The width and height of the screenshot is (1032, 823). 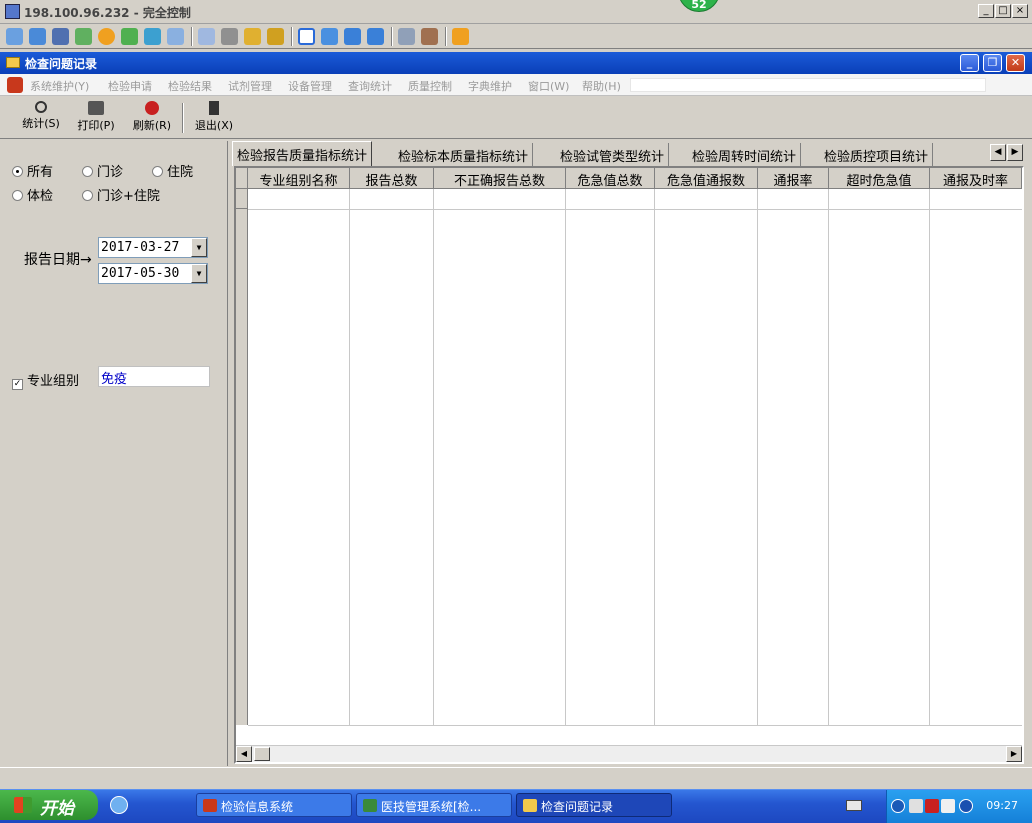 What do you see at coordinates (548, 86) in the screenshot?
I see `menu-window: 窗口(W)` at bounding box center [548, 86].